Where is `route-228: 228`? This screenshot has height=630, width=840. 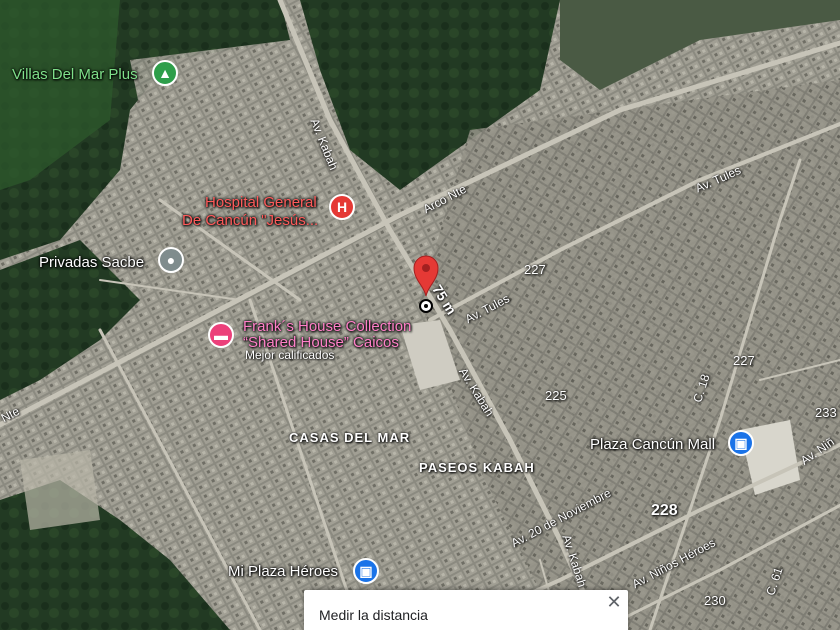 route-228: 228 is located at coordinates (664, 510).